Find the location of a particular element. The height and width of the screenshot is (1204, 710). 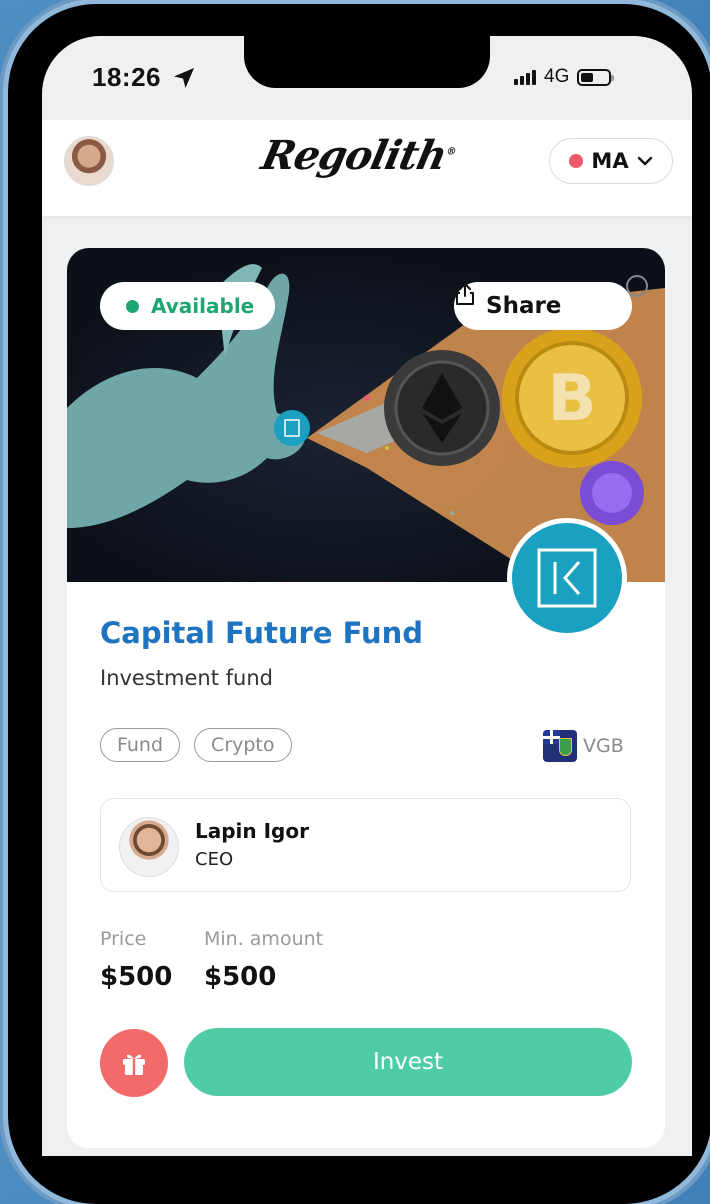

contact-name: Lapin Igor is located at coordinates (252, 831).